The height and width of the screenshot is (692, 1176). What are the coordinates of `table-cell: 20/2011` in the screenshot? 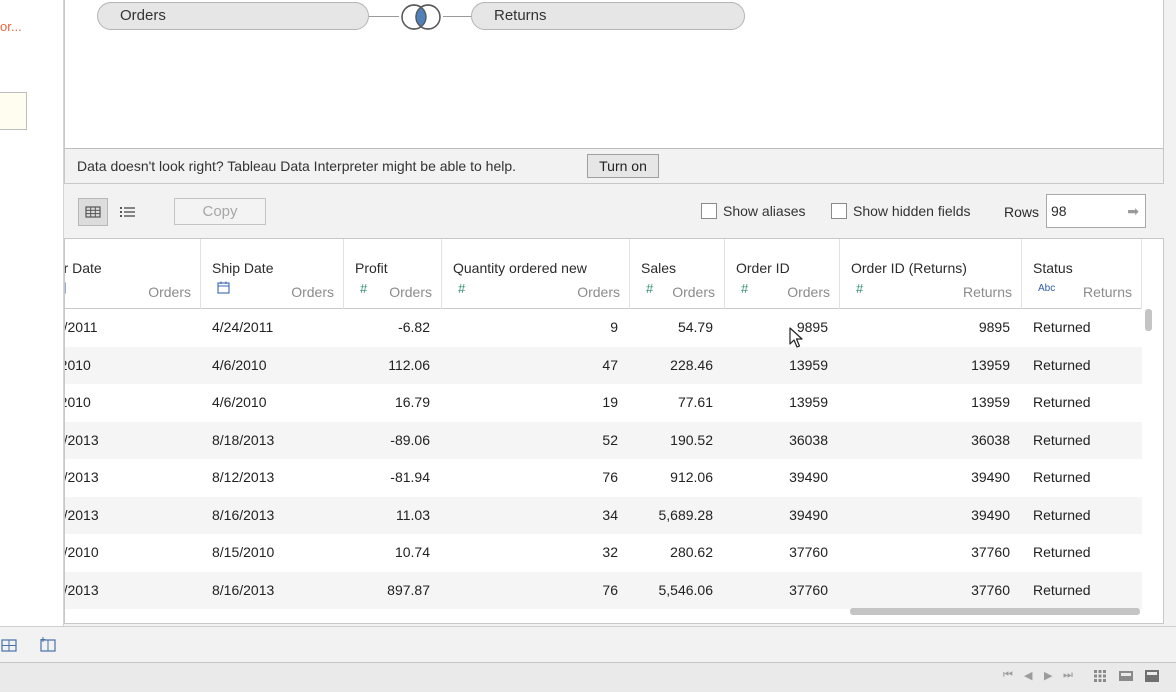 It's located at (81, 327).